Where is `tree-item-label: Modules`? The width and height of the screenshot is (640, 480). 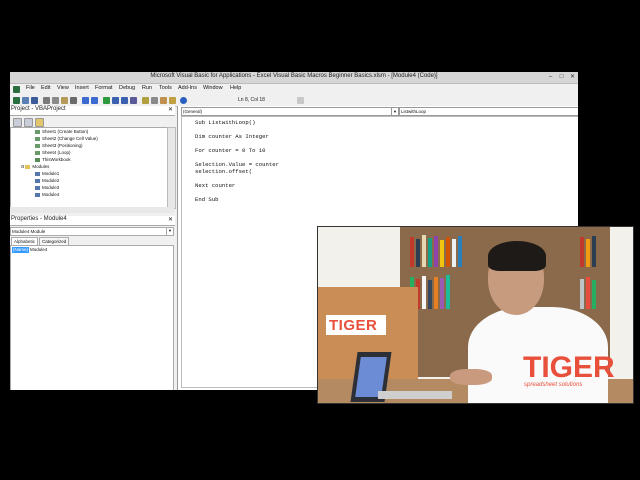
tree-item-label: Modules is located at coordinates (41, 166).